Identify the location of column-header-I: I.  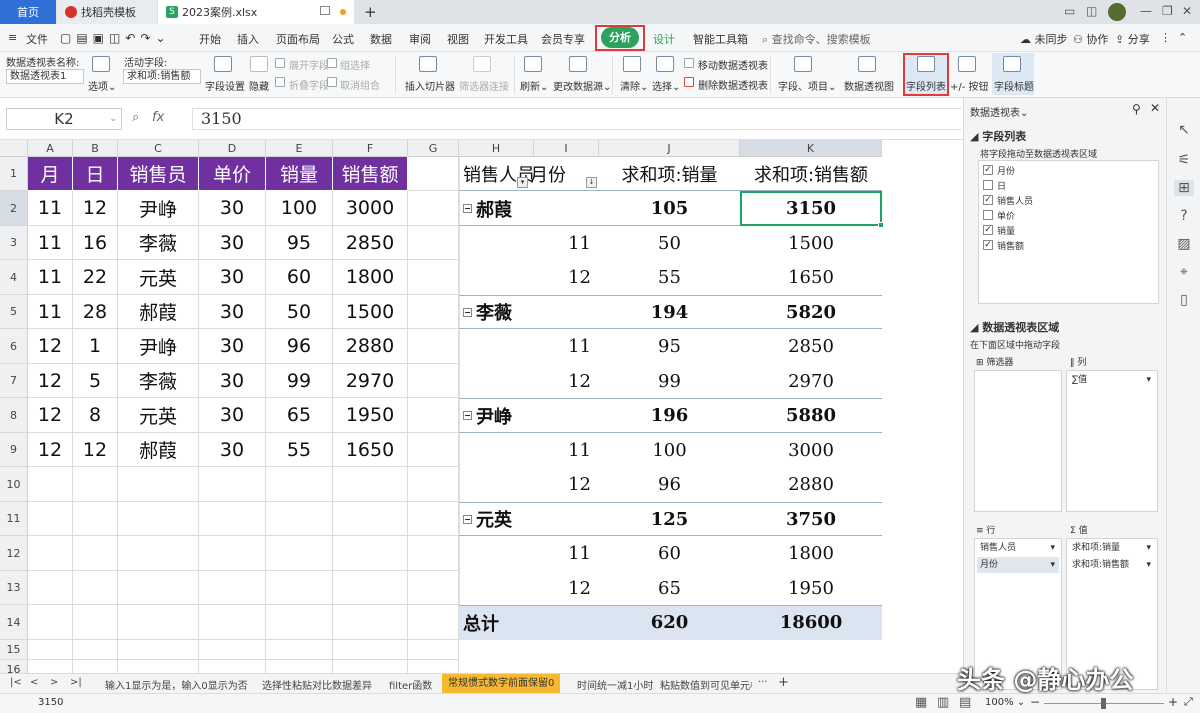
(566, 148).